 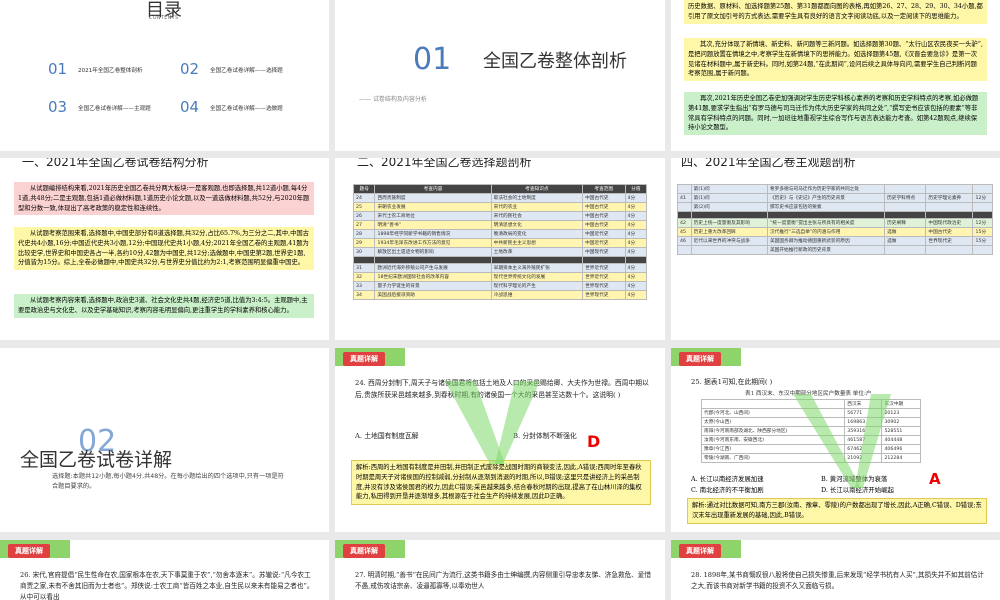 What do you see at coordinates (863, 458) in the screenshot?
I see `table-cell: 21092` at bounding box center [863, 458].